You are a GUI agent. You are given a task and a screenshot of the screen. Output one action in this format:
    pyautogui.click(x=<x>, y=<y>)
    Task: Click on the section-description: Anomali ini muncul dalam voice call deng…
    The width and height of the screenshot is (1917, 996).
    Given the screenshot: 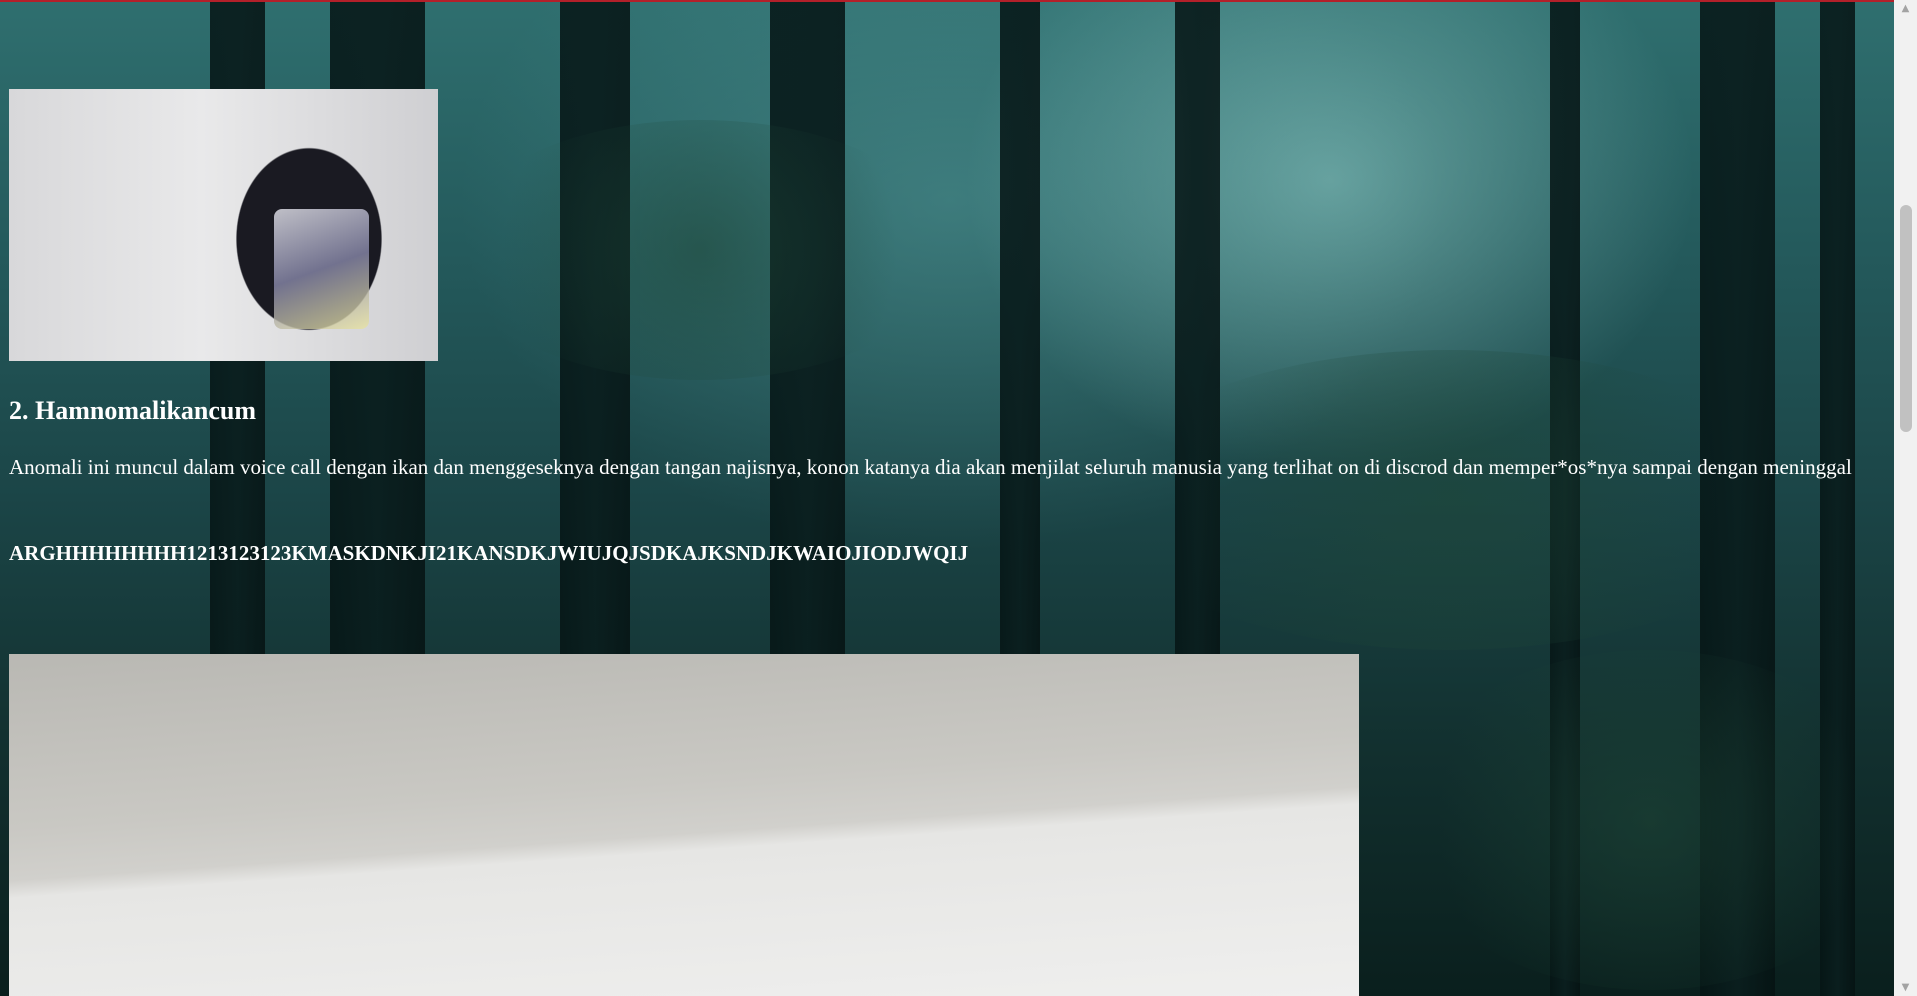 What is the action you would take?
    pyautogui.click(x=930, y=467)
    